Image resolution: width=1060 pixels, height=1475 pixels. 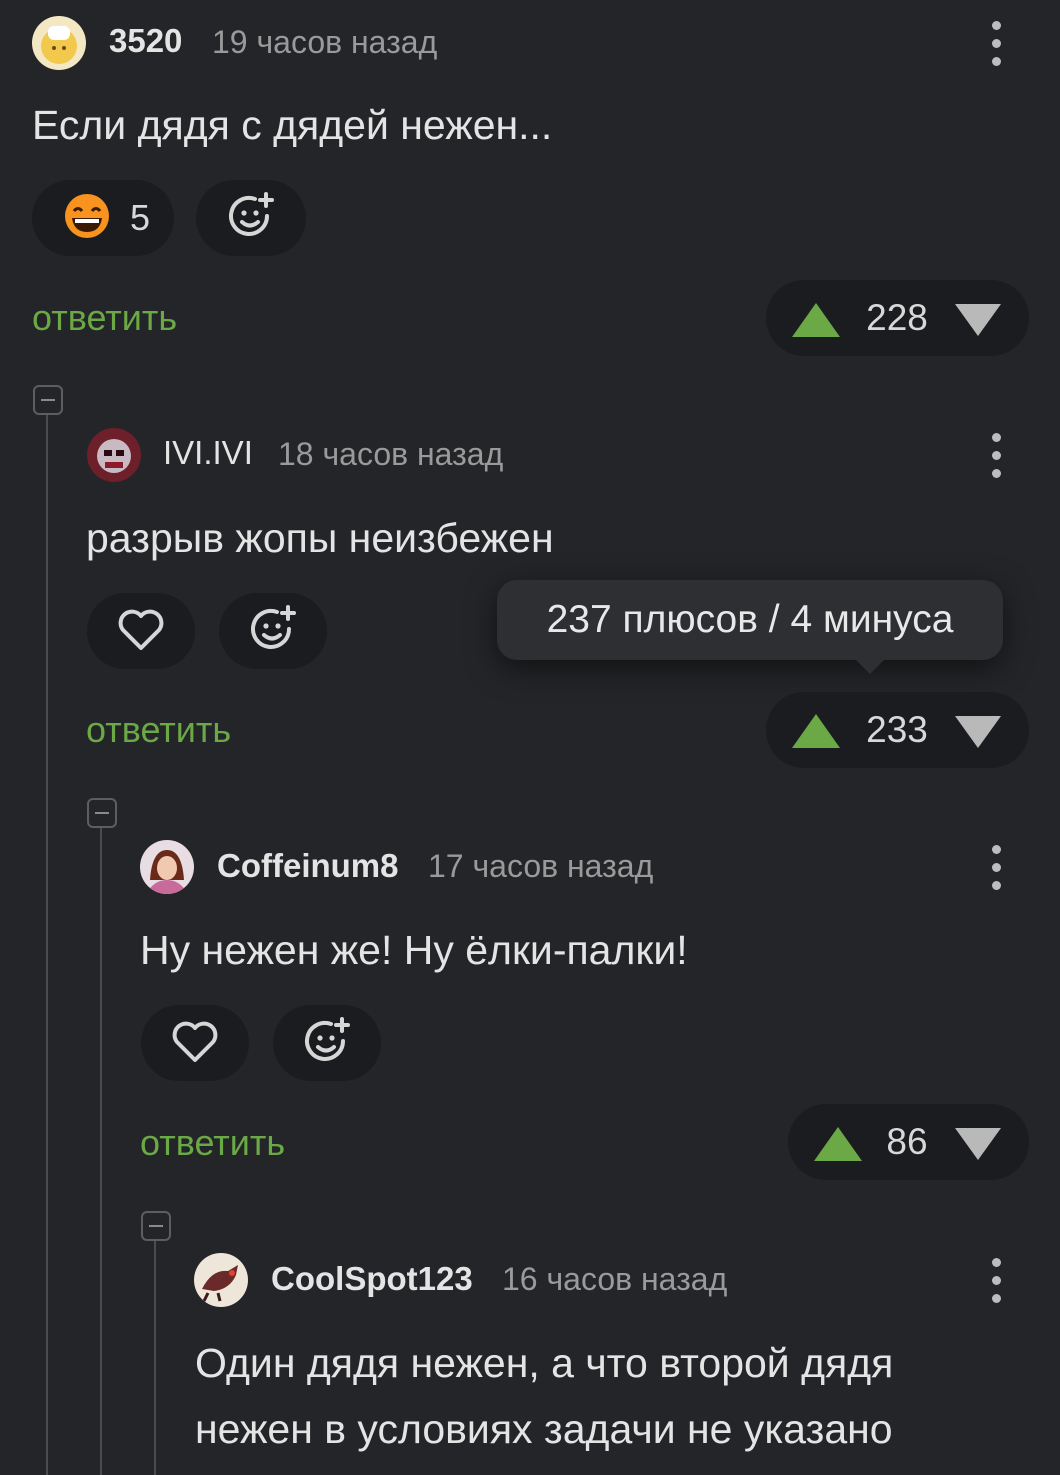 What do you see at coordinates (544, 1363) in the screenshot?
I see `comment-text-line: Один дядя нежен, а что второй дядя` at bounding box center [544, 1363].